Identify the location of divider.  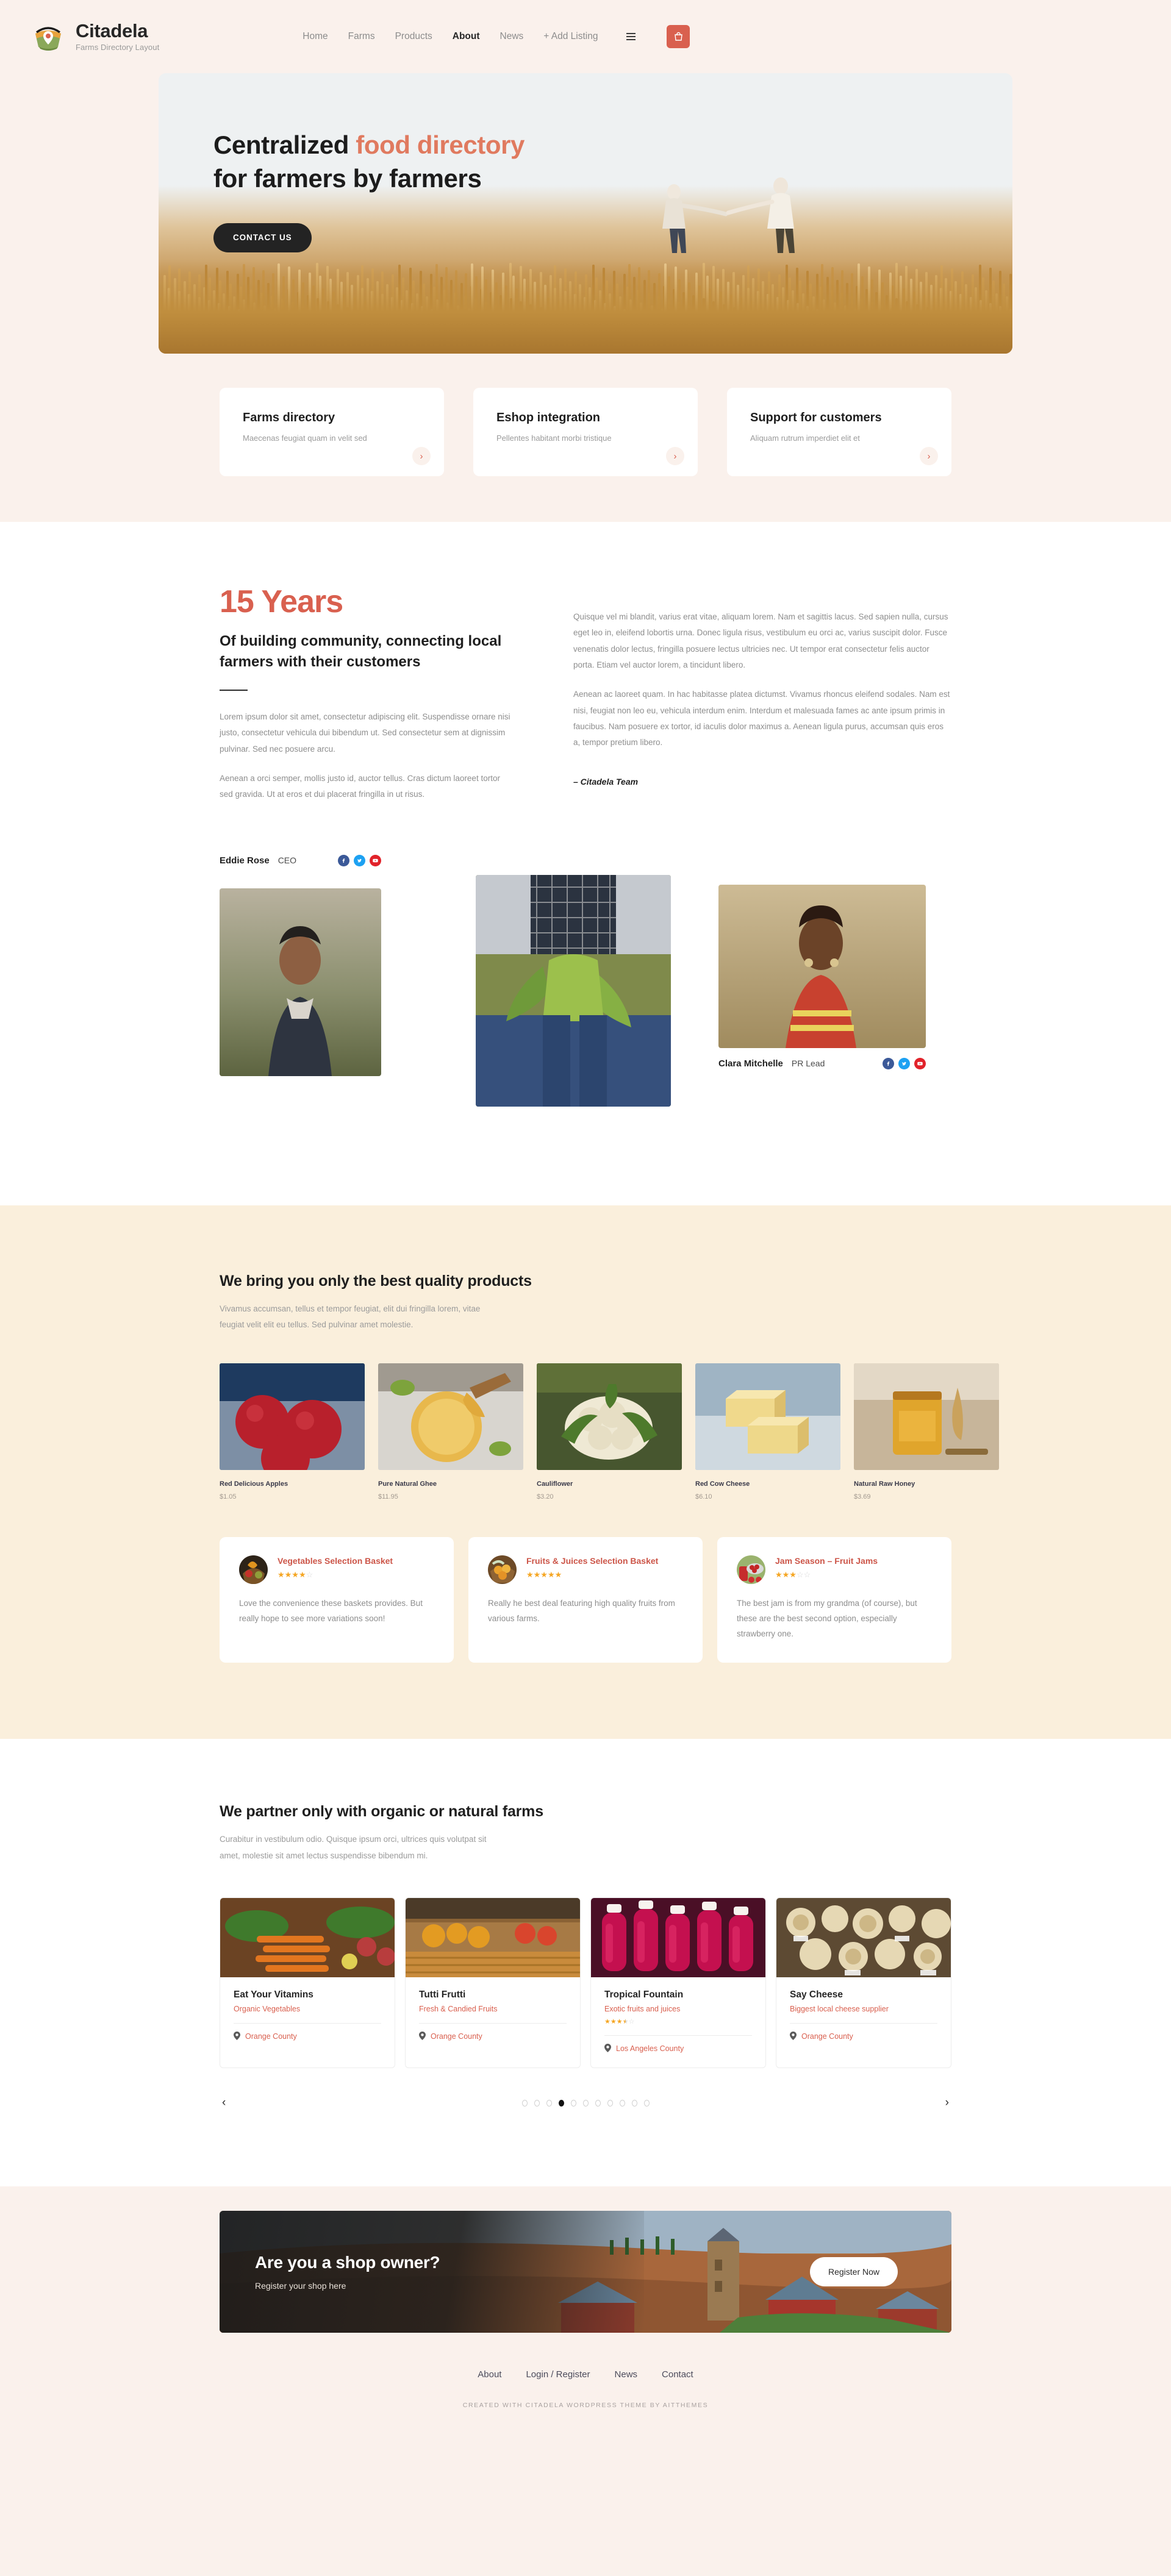
(493, 2023).